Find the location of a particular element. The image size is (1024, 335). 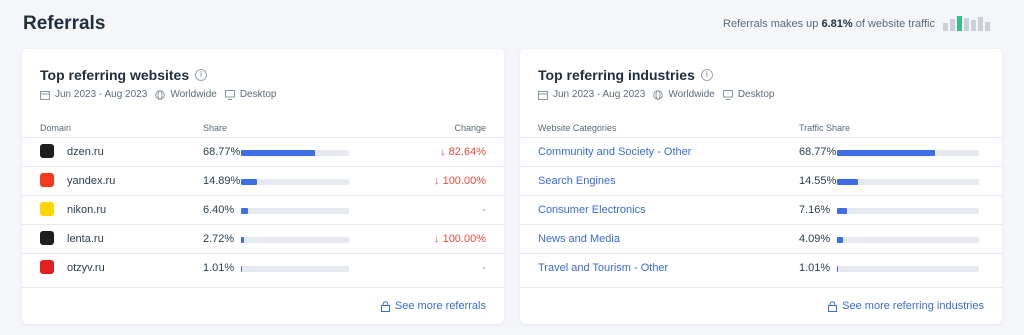

see-more-industries-label: See more referring industries is located at coordinates (913, 306).